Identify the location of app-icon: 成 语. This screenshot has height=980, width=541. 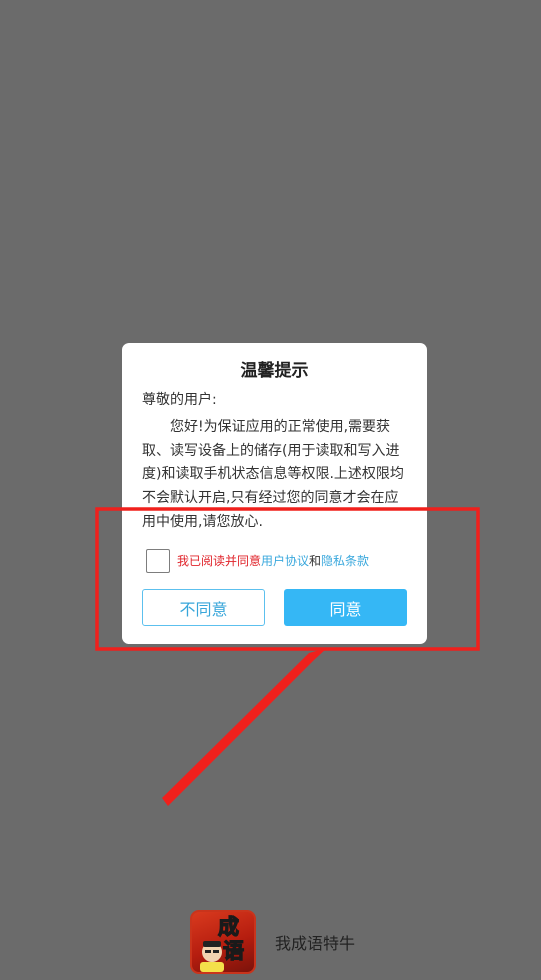
(223, 942).